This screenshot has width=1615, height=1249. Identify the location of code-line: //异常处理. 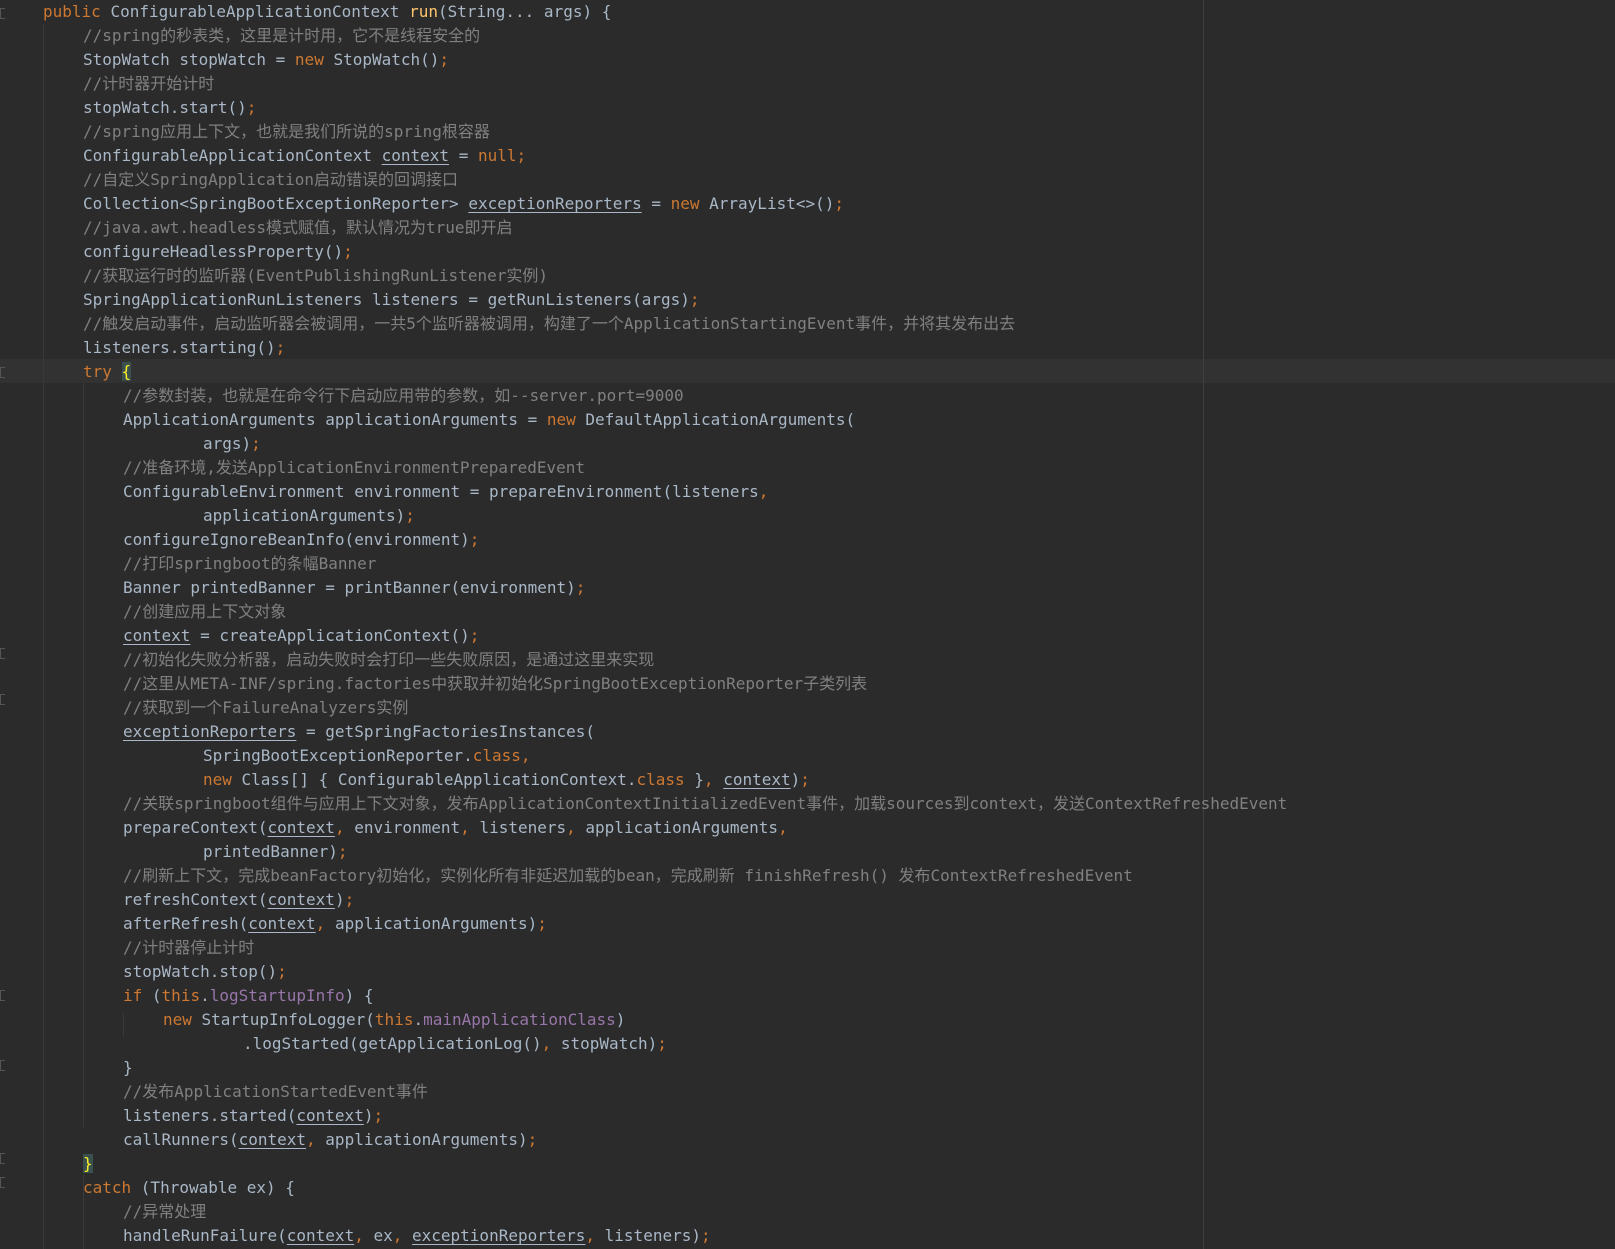
(665, 1212).